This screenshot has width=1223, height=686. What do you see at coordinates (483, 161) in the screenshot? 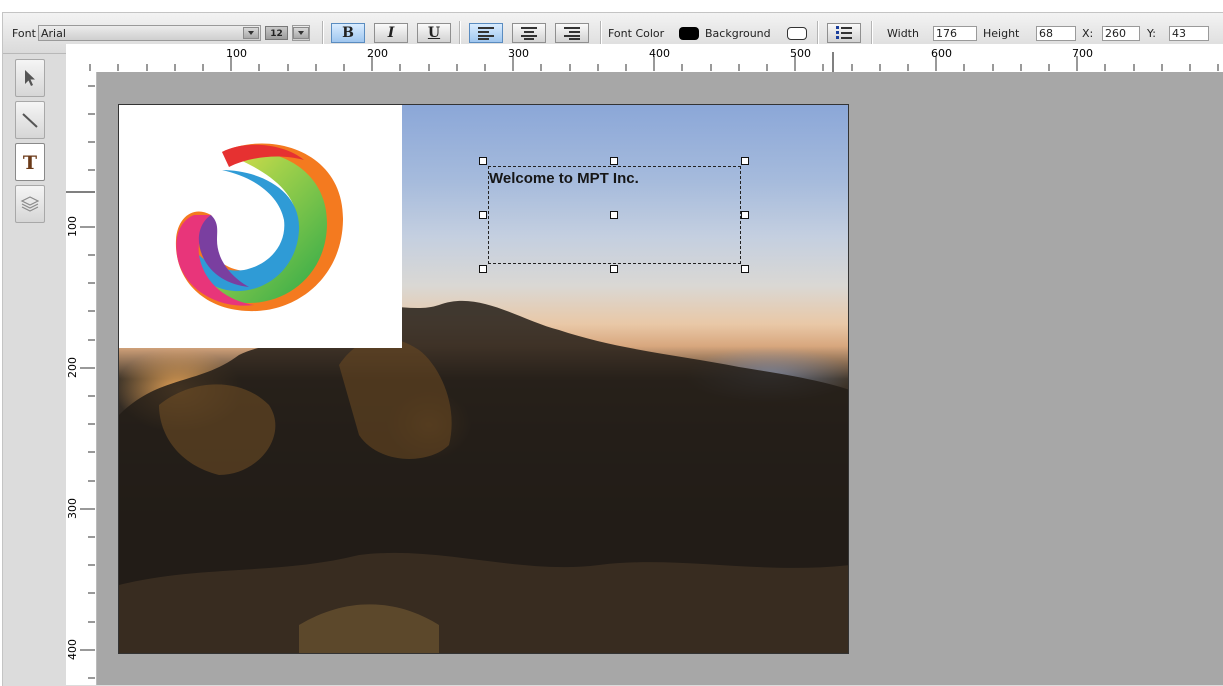
I see `resize-handle-top-left` at bounding box center [483, 161].